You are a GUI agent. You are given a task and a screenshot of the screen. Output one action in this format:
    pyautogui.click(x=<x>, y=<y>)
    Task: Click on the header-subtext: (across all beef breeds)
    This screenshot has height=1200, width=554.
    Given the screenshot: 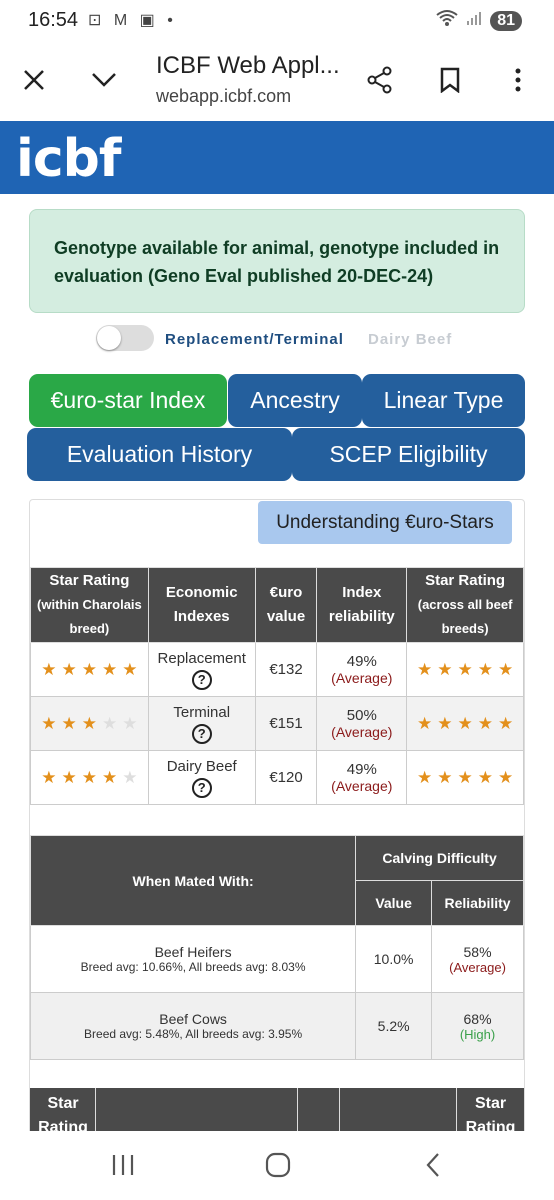 What is the action you would take?
    pyautogui.click(x=465, y=616)
    